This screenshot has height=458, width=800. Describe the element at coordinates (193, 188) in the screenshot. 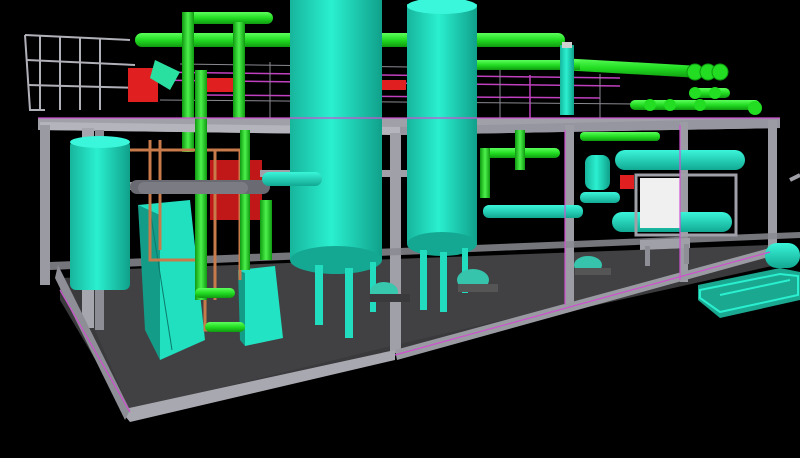

I see `grey-header-left` at that location.